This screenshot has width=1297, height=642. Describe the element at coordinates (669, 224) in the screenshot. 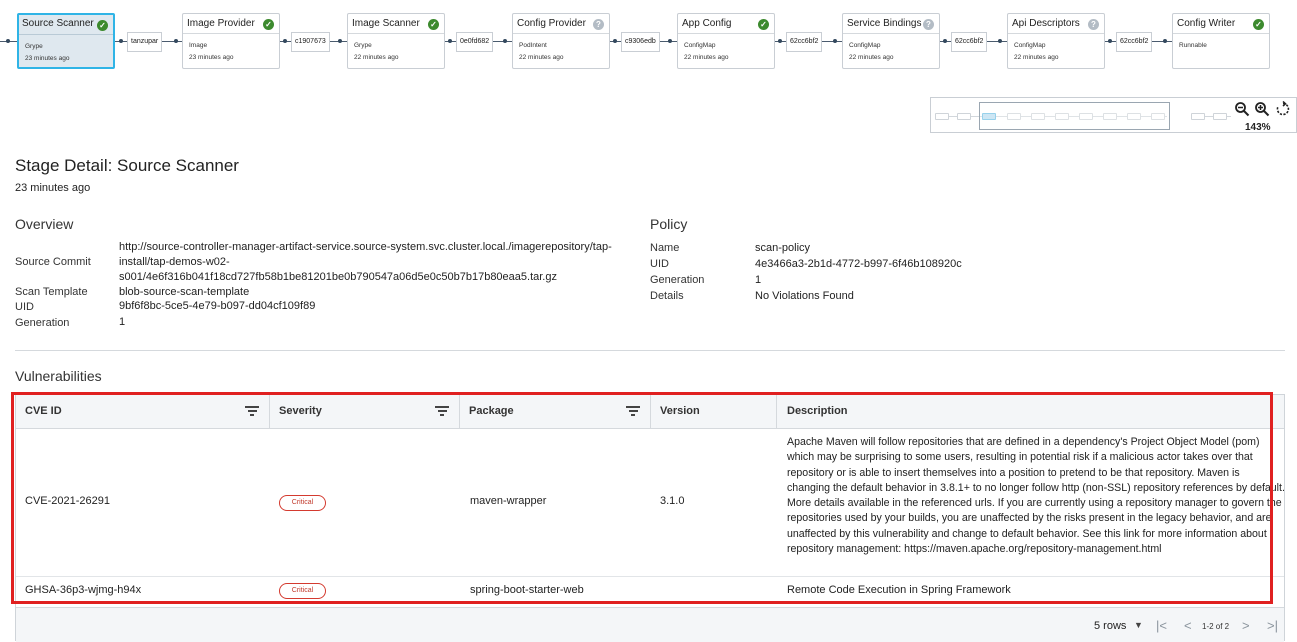

I see `policy-heading: Policy` at that location.